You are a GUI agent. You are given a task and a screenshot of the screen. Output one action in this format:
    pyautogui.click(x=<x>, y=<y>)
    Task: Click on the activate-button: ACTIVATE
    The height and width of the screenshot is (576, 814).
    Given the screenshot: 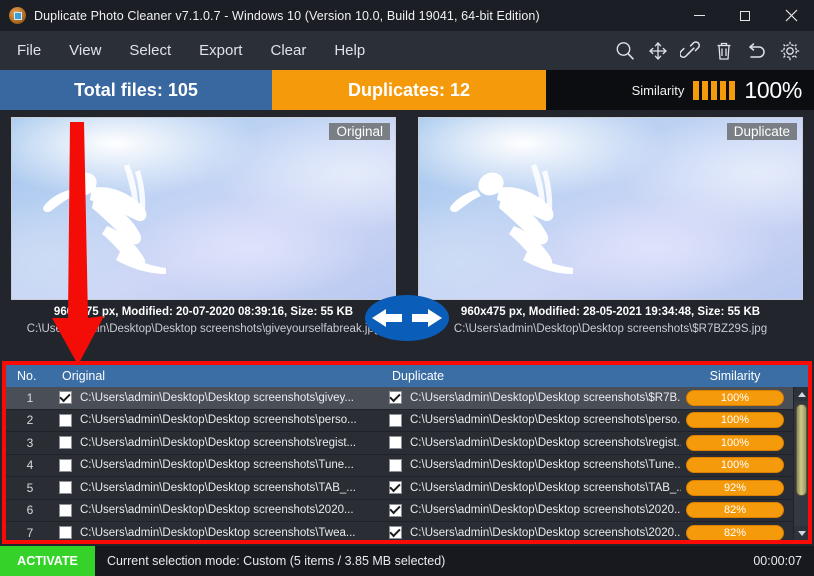 What is the action you would take?
    pyautogui.click(x=47, y=561)
    